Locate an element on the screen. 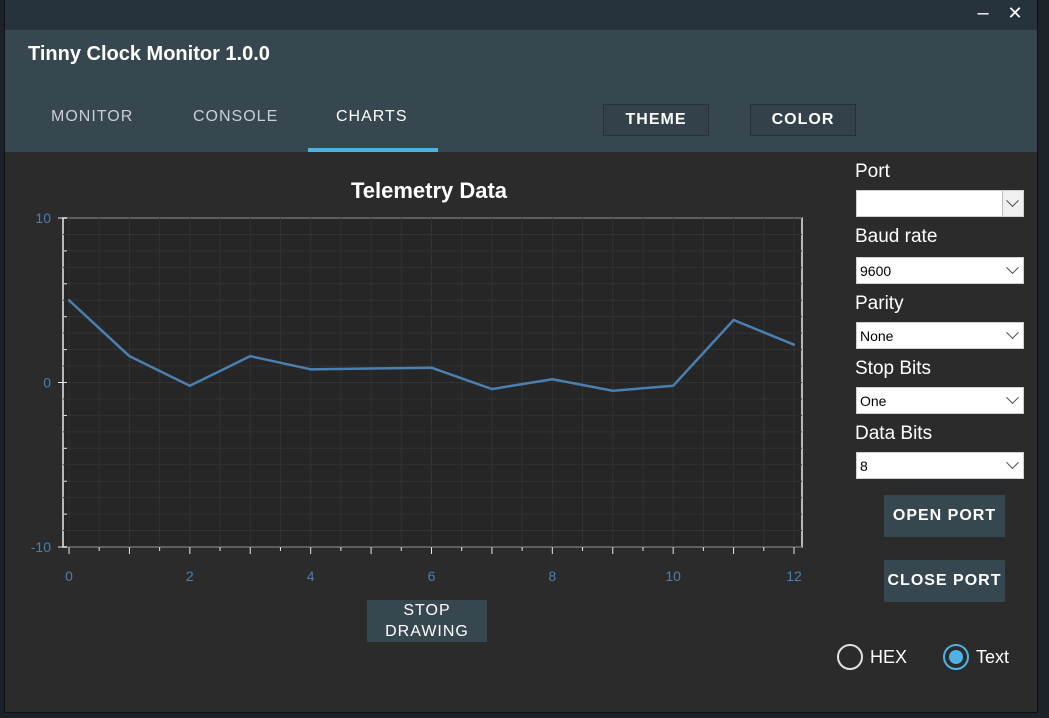 This screenshot has width=1049, height=718. y-tick-label: 10 is located at coordinates (43, 218).